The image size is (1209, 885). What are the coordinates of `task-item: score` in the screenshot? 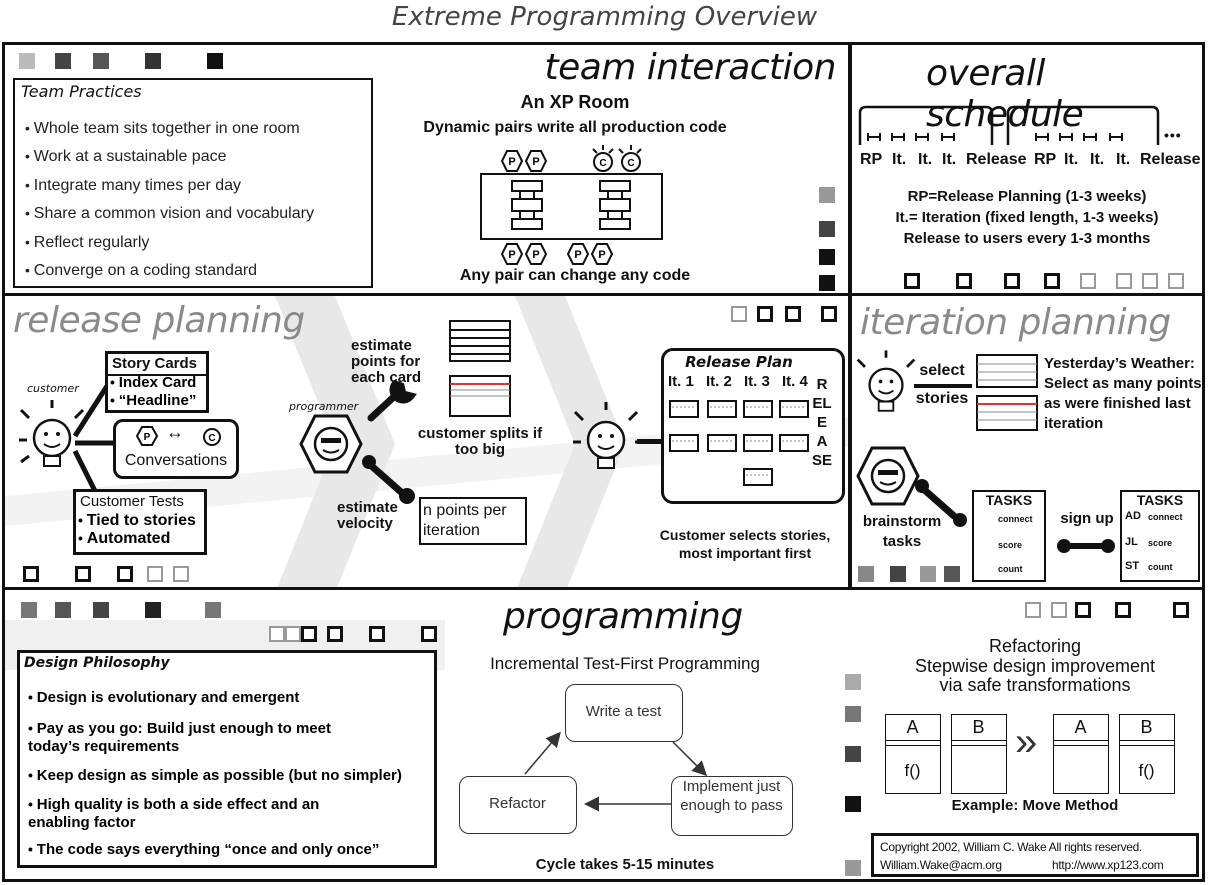 It's located at (1160, 543).